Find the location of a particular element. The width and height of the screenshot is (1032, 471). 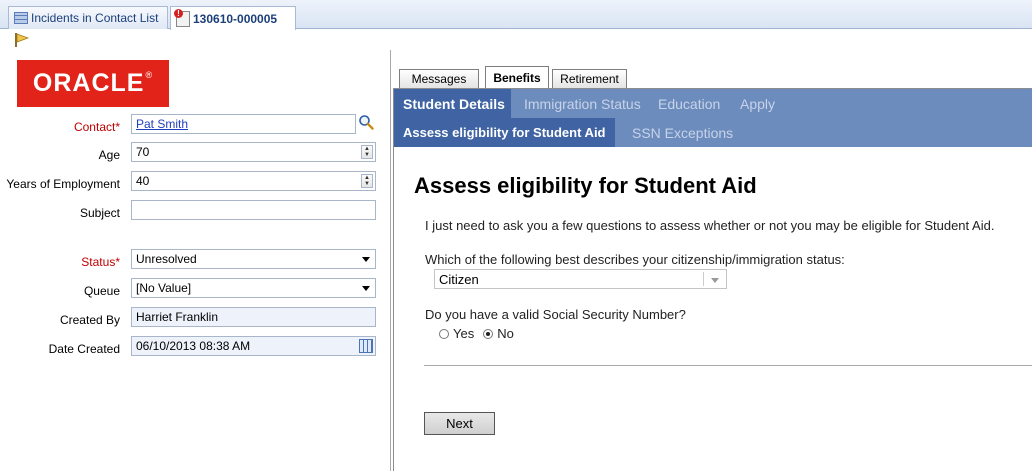

queue-label: Queue is located at coordinates (101, 291).